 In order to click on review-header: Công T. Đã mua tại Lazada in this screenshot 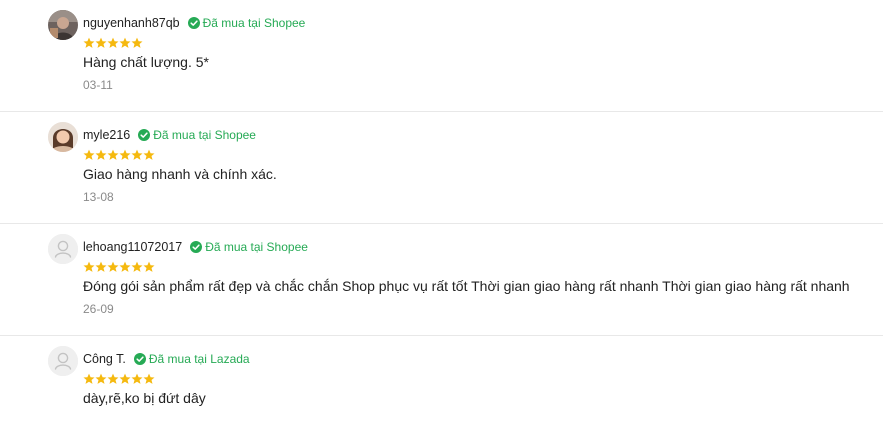, I will do `click(166, 359)`.